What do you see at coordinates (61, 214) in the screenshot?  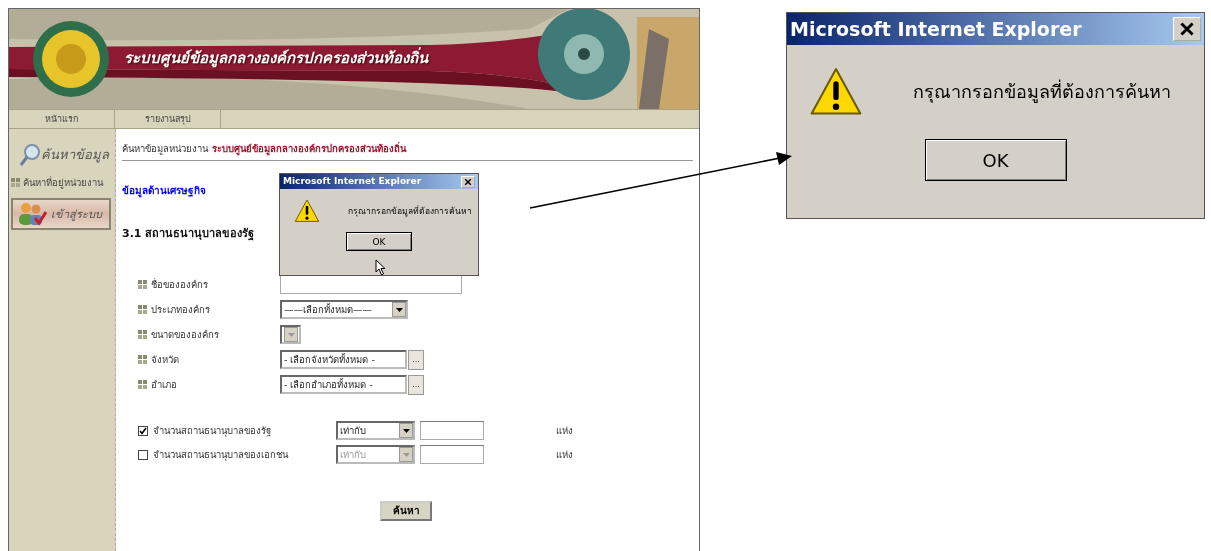 I see `login-button: เข้าสู่ระบบ` at bounding box center [61, 214].